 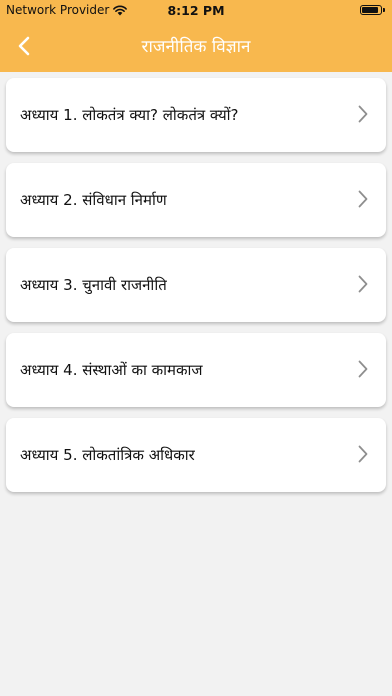 I want to click on battery-icon, so click(x=372, y=10).